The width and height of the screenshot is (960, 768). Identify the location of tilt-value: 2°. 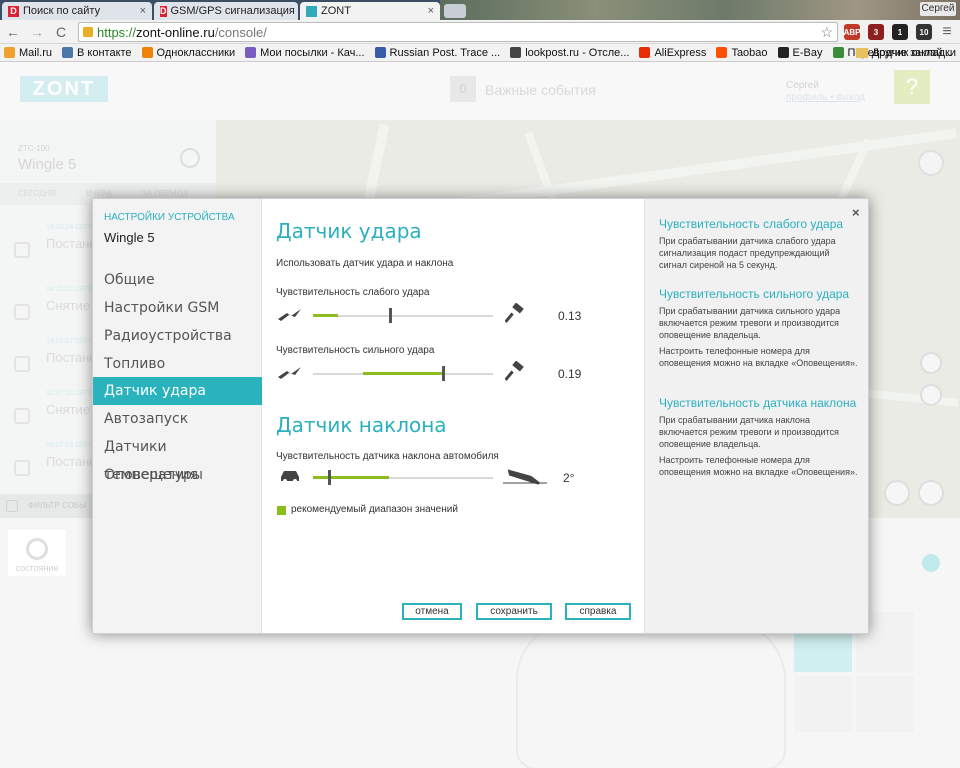
(569, 478).